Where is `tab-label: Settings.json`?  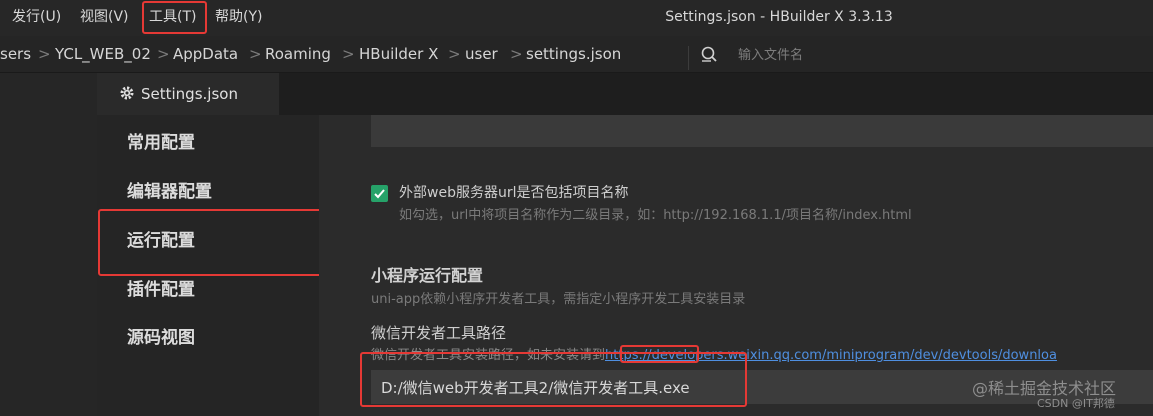 tab-label: Settings.json is located at coordinates (189, 94).